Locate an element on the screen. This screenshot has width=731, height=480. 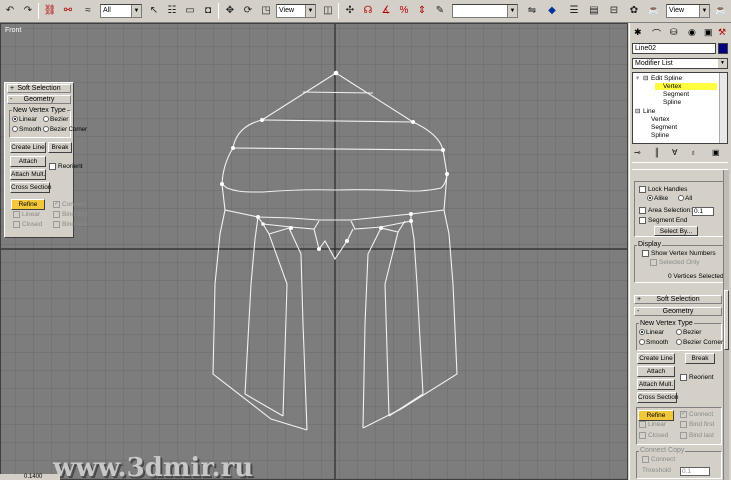
redo-icon: ↷ is located at coordinates (28, 11).